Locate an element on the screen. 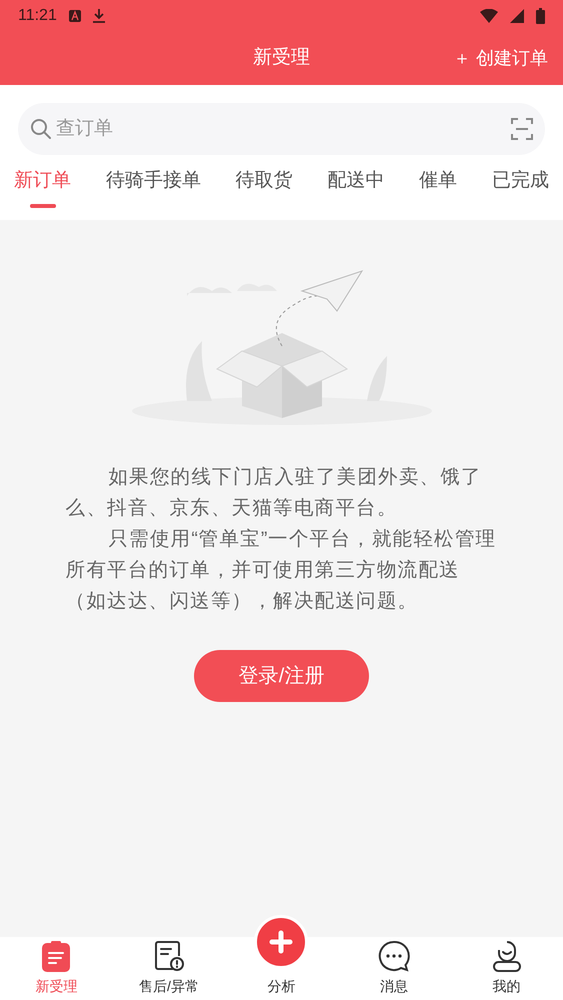  order-status-tab: 新订单 is located at coordinates (42, 187).